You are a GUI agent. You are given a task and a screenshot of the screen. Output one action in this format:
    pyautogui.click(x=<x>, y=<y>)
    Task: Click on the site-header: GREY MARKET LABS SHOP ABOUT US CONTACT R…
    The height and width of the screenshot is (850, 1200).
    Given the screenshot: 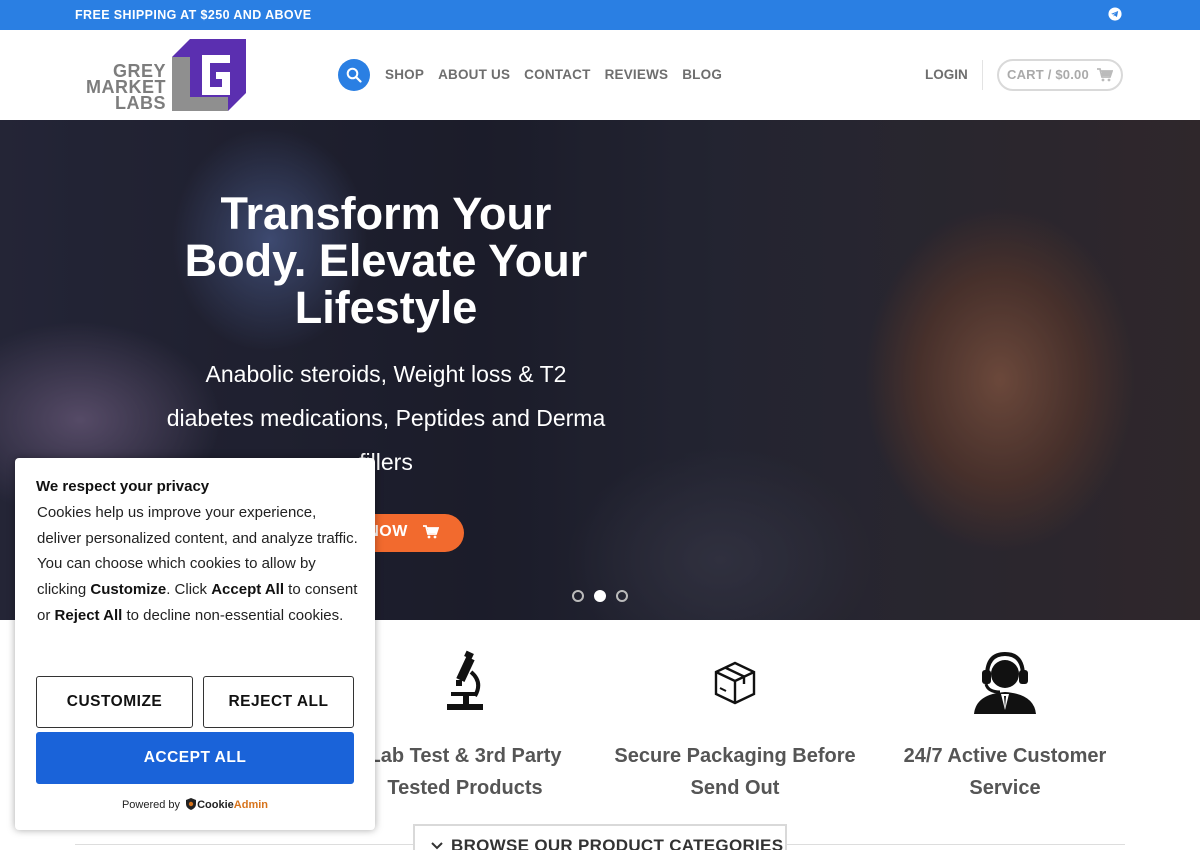 What is the action you would take?
    pyautogui.click(x=600, y=75)
    